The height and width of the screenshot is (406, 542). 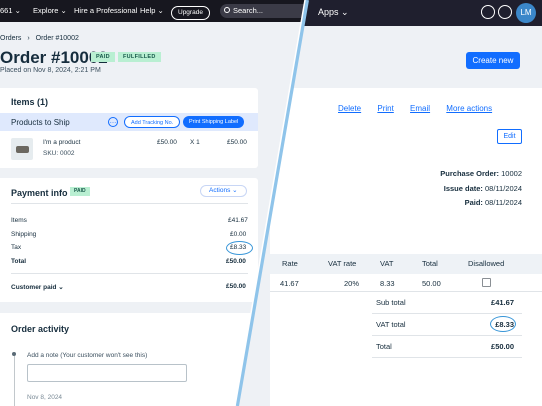 I want to click on breadcrumb: Orders › Order #10002, so click(x=39, y=38).